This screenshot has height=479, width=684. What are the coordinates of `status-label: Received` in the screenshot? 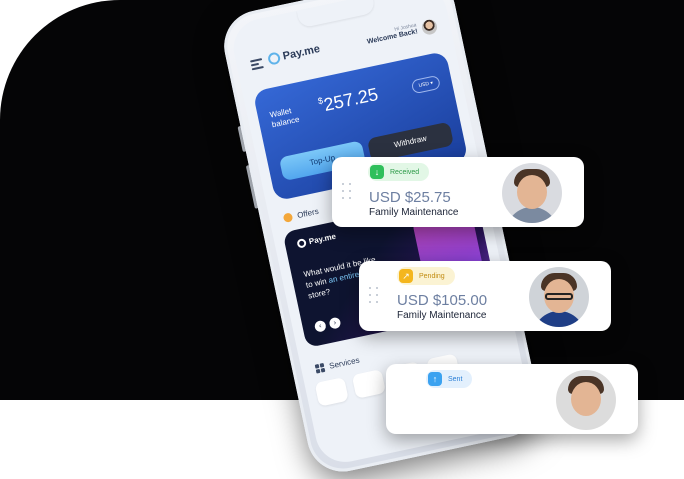 It's located at (405, 172).